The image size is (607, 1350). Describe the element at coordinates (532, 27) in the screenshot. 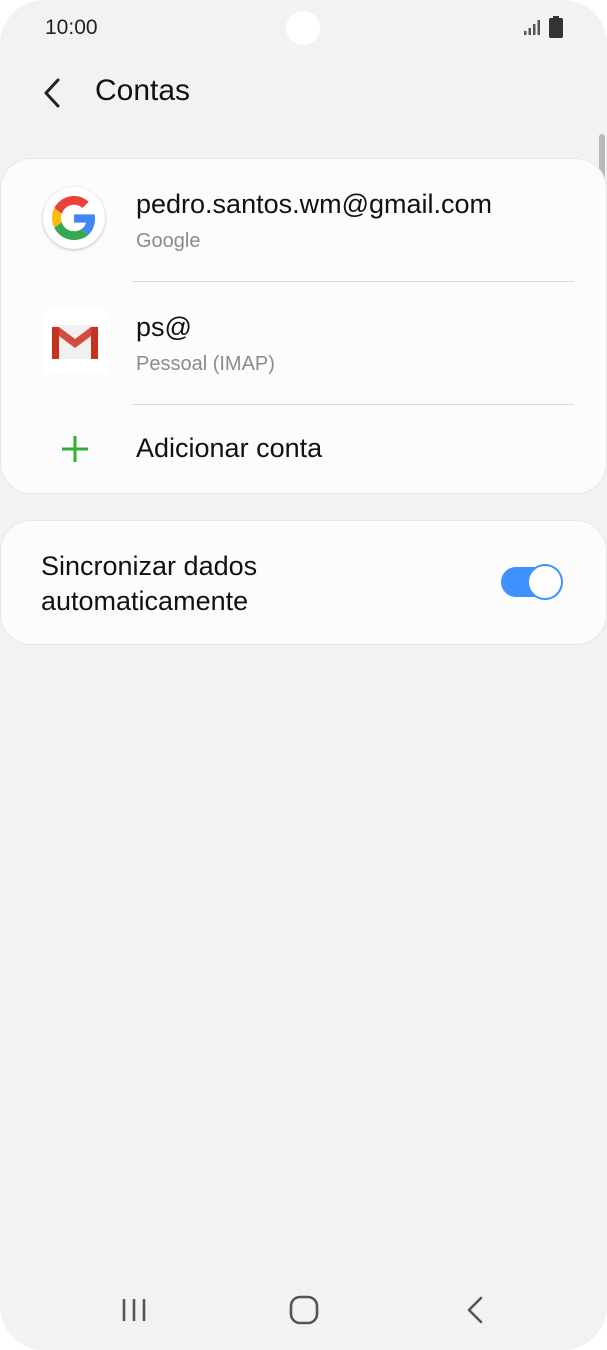

I see `signal-icon` at that location.